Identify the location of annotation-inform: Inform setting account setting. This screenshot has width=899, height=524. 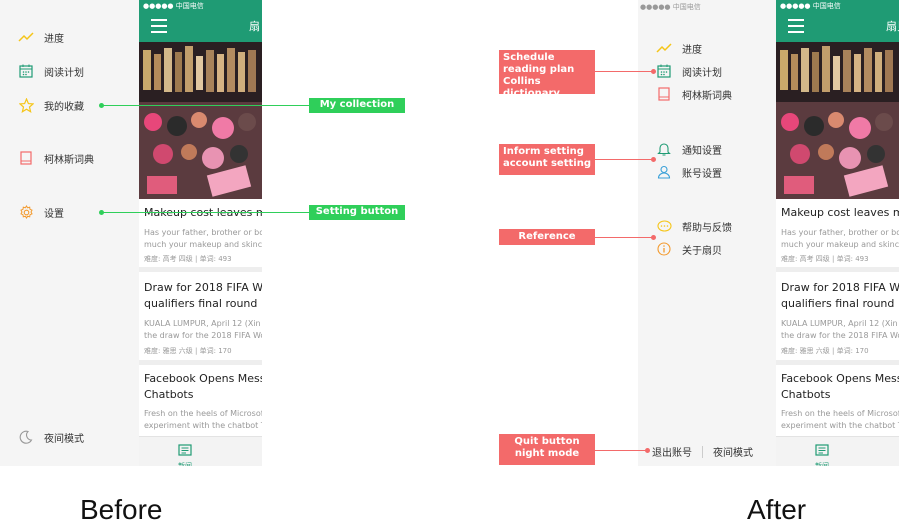
(547, 159).